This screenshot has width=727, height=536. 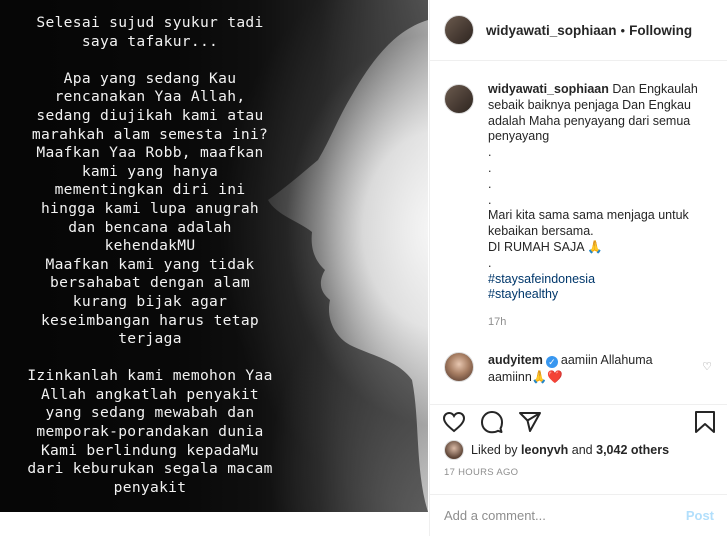 What do you see at coordinates (150, 469) in the screenshot?
I see `poem-line: dari keburukan segala macam` at bounding box center [150, 469].